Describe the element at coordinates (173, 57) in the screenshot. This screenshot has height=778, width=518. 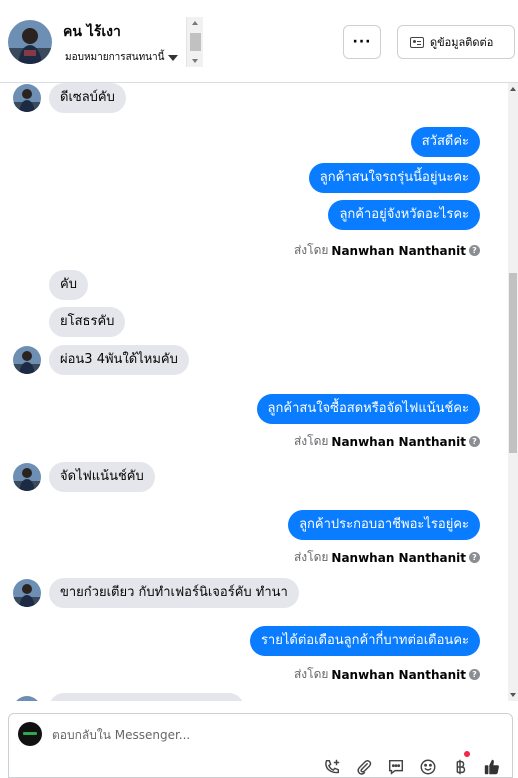
I see `caret-down-icon` at that location.